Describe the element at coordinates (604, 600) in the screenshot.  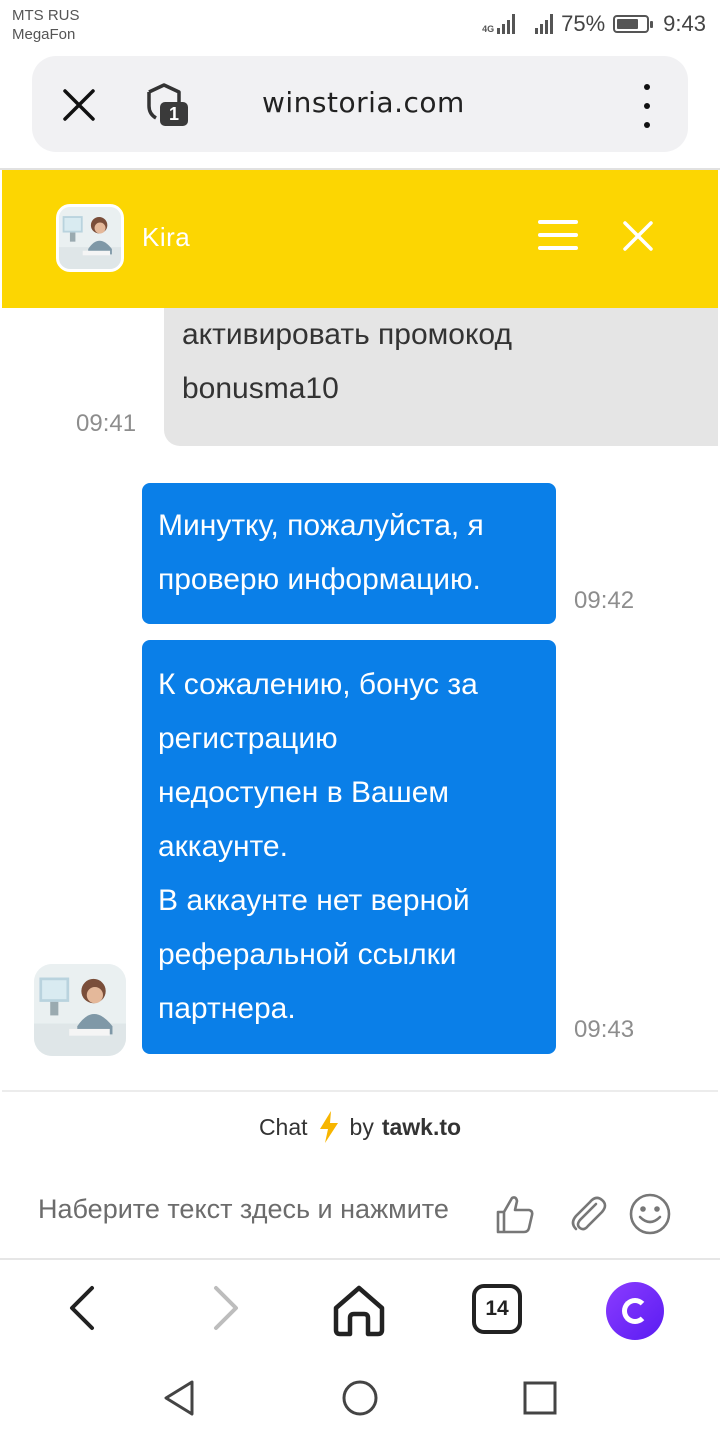
I see `message-time: 09:42` at that location.